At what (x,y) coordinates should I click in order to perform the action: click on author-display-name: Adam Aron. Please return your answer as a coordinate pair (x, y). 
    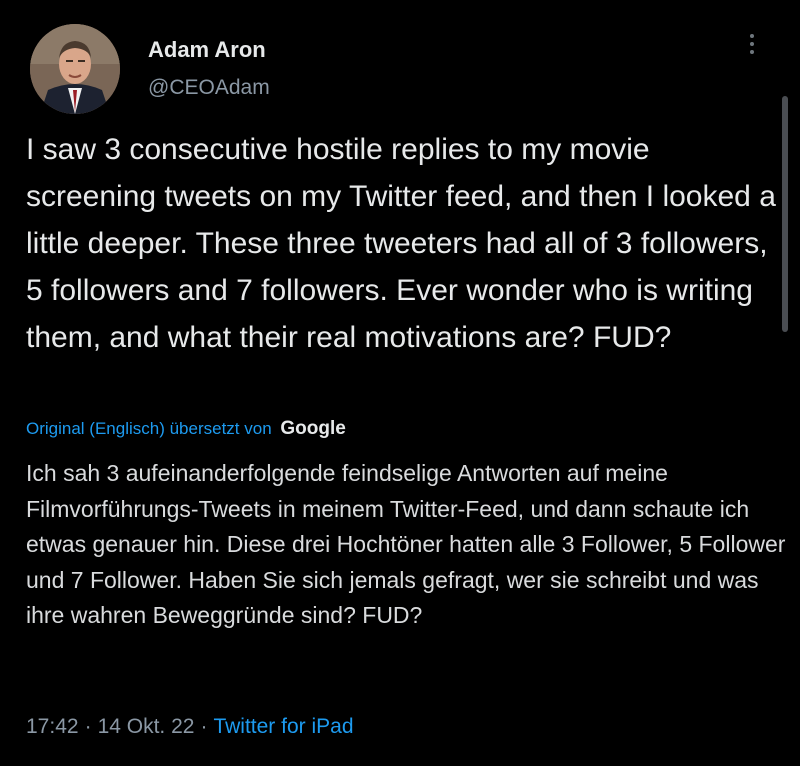
    Looking at the image, I should click on (209, 50).